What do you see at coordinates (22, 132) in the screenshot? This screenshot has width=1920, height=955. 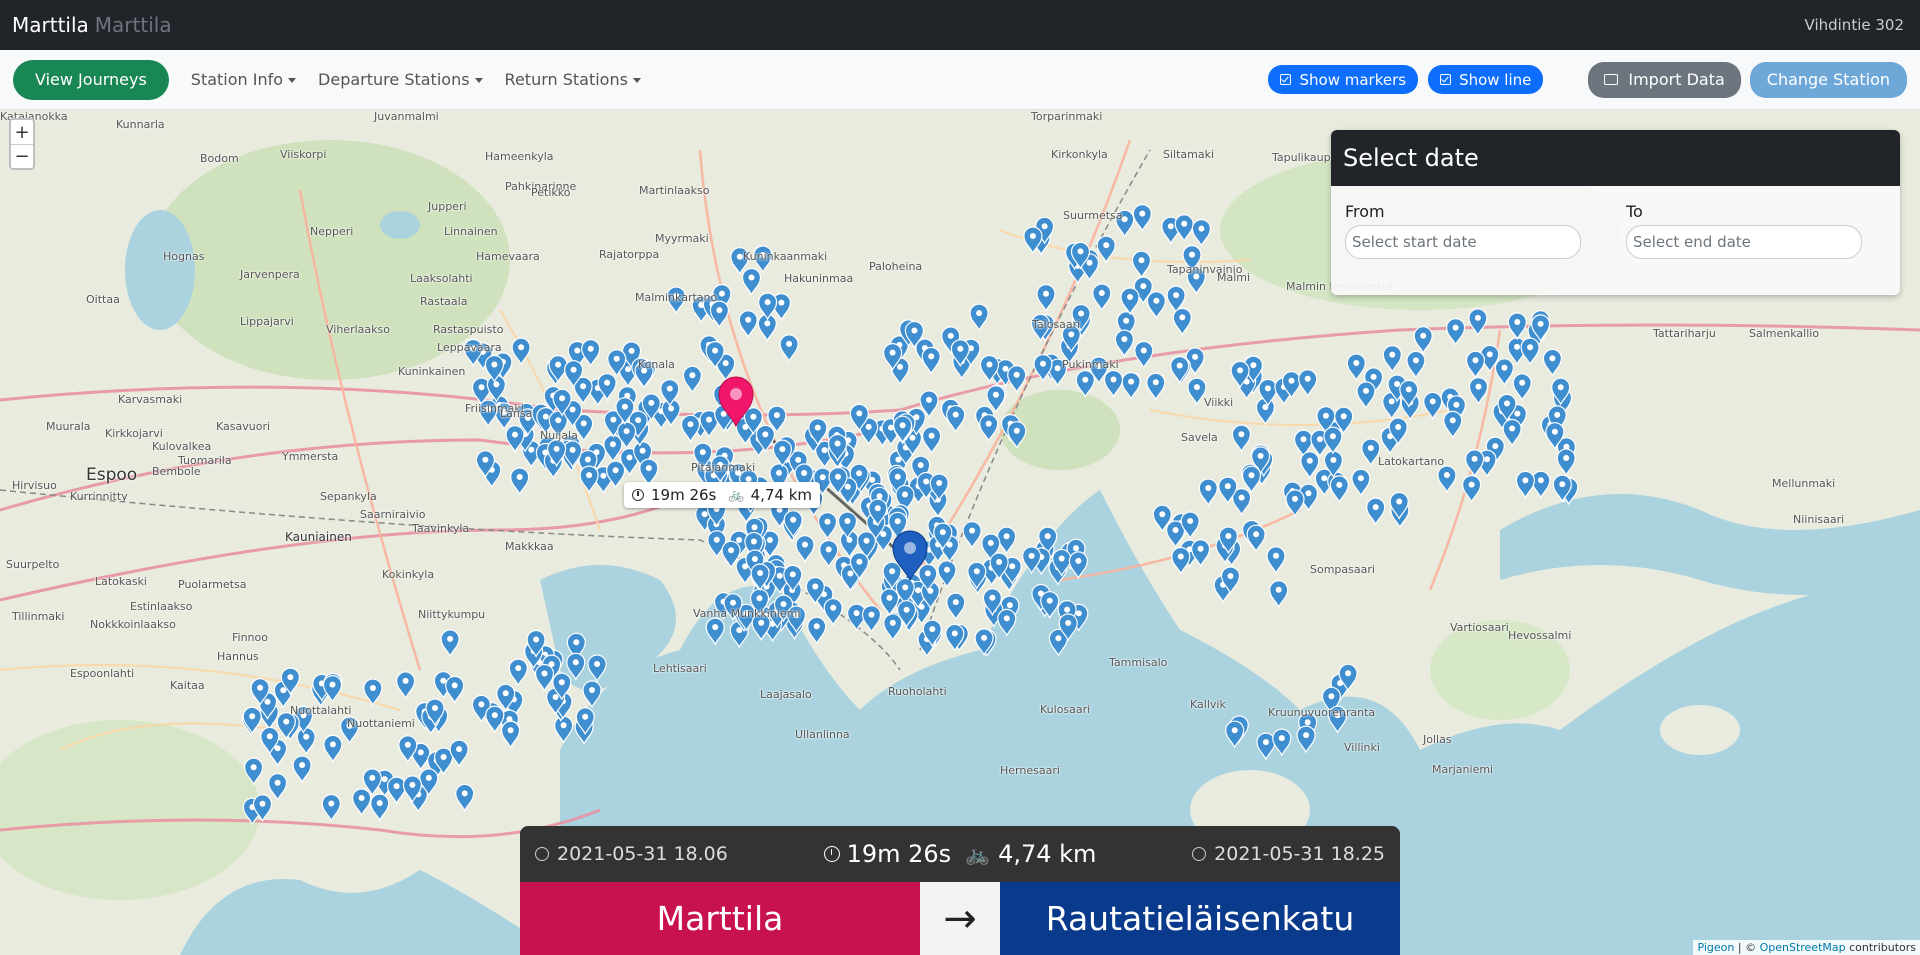 I see `zoom-in-button: +` at bounding box center [22, 132].